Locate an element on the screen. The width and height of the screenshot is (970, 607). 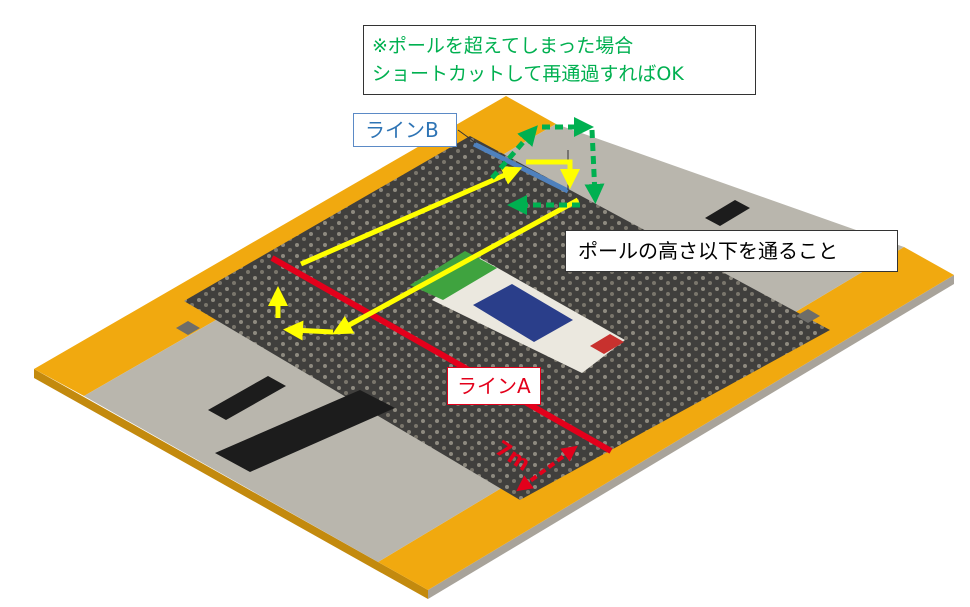
route-left-turn is located at coordinates (308, 330).